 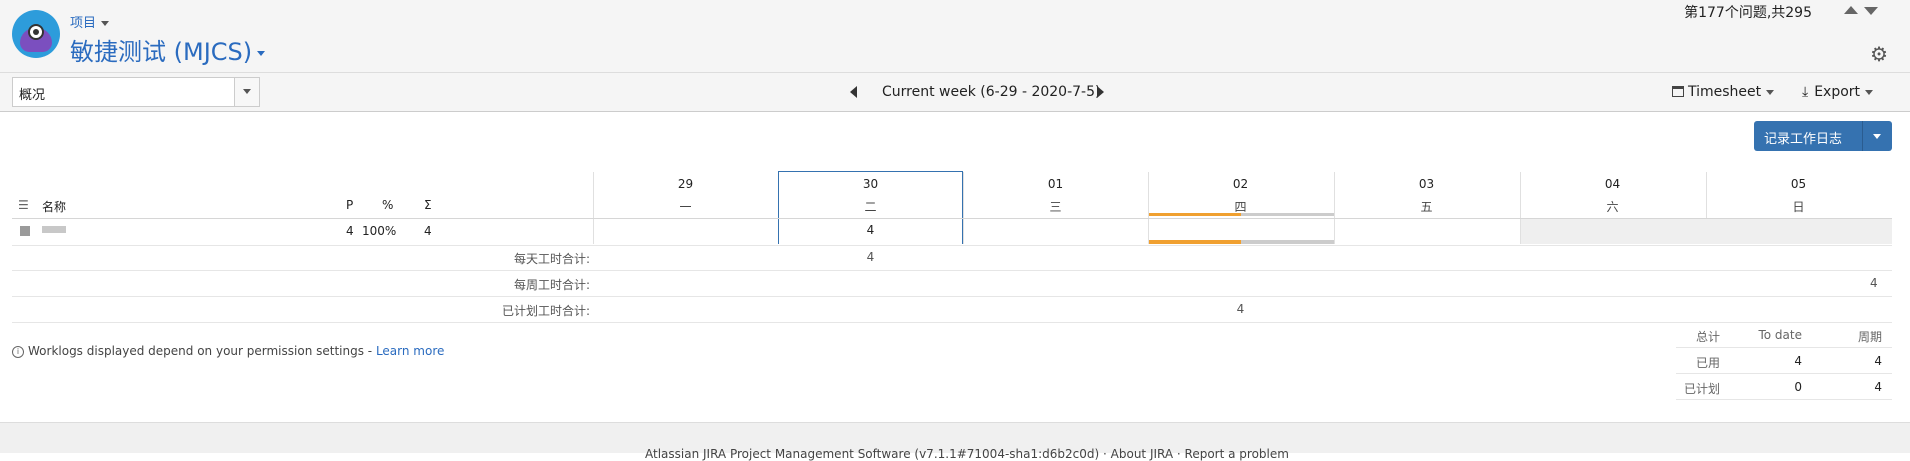 I want to click on list-icon: ☰, so click(x=23, y=205).